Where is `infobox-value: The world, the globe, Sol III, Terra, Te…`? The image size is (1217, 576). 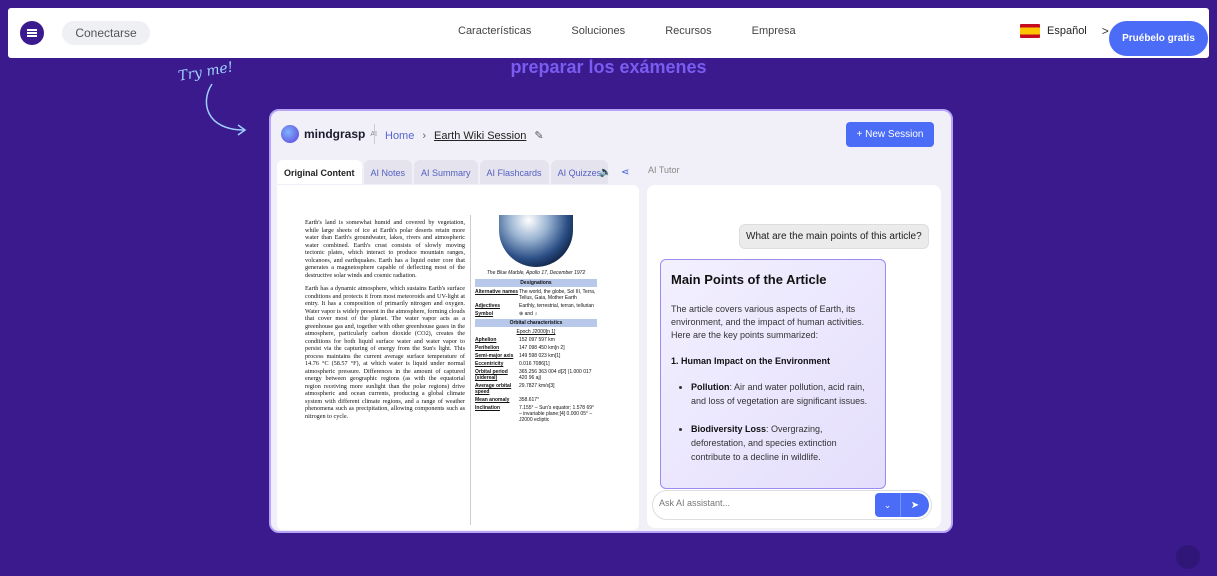
infobox-value: The world, the globe, Sol III, Terra, Te… is located at coordinates (557, 295).